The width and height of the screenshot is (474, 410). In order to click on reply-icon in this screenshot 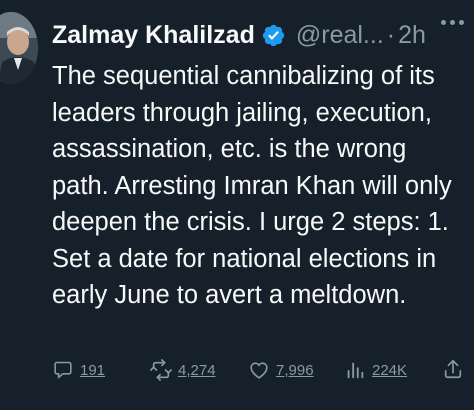, I will do `click(63, 370)`.